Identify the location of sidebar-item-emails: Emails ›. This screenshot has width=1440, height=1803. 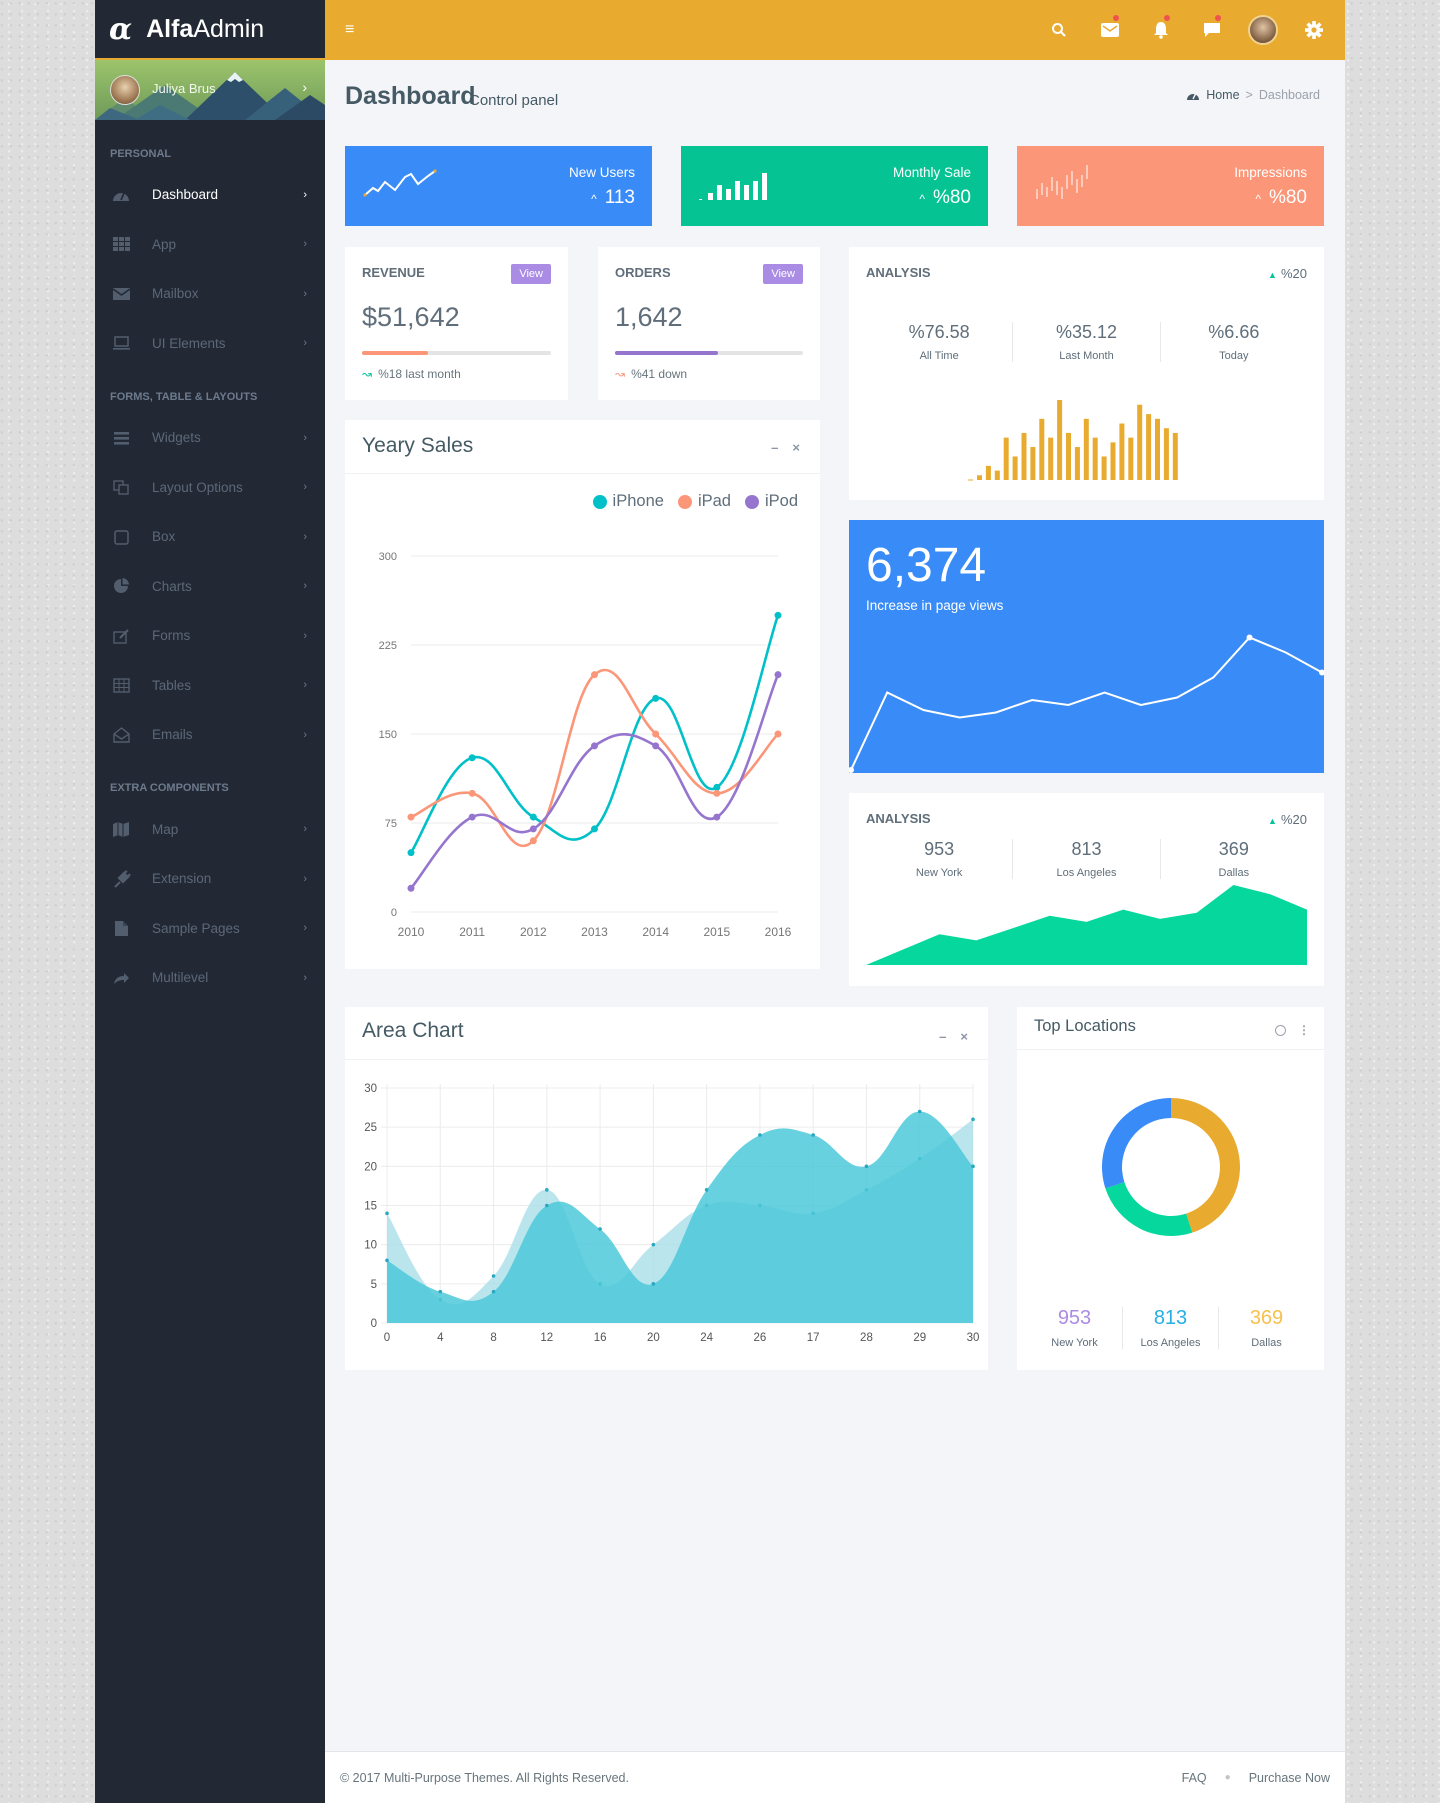
(210, 735).